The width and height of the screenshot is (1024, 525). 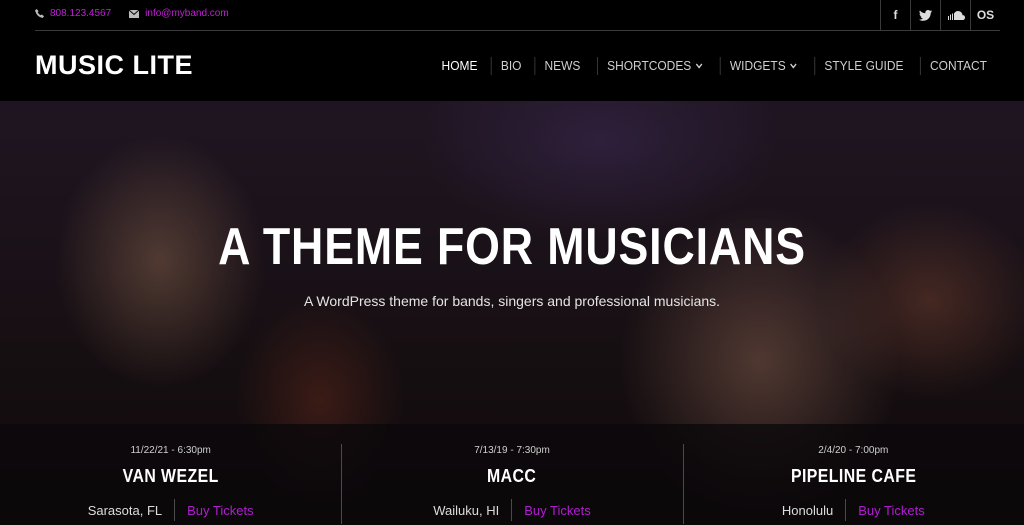 I want to click on nav-label: BIO, so click(x=511, y=65).